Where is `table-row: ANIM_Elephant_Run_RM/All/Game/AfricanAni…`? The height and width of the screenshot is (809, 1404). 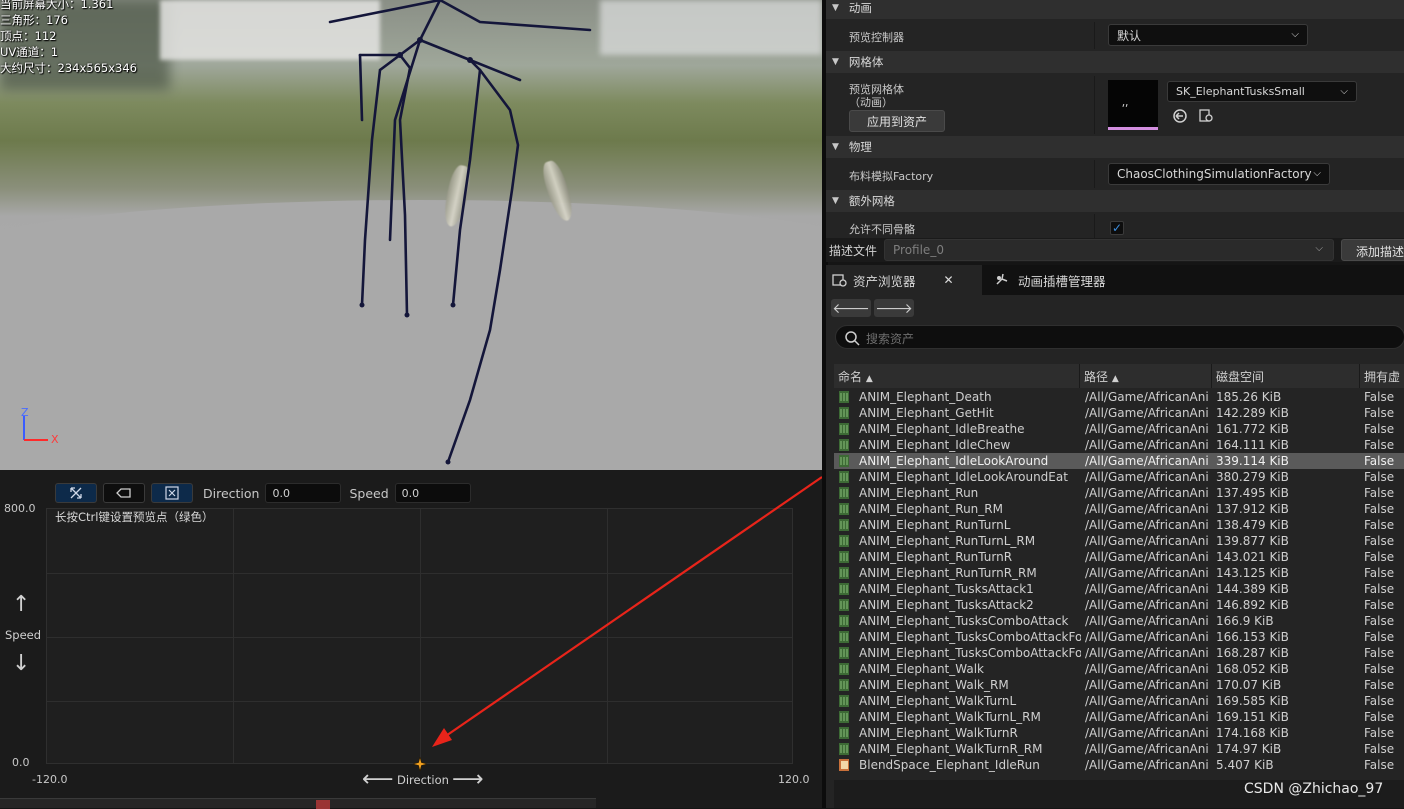 table-row: ANIM_Elephant_Run_RM/All/Game/AfricanAni… is located at coordinates (1119, 509).